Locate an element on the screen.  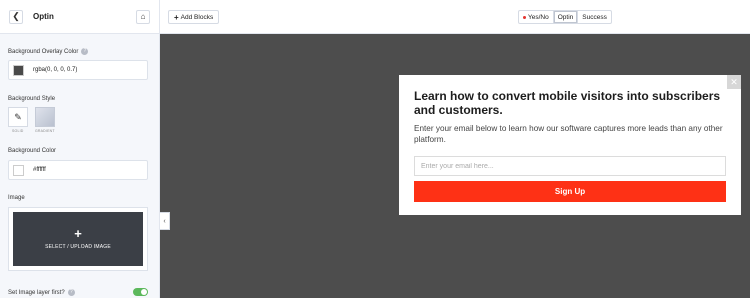
add-blocks-button: + Add Blocks is located at coordinates (194, 17).